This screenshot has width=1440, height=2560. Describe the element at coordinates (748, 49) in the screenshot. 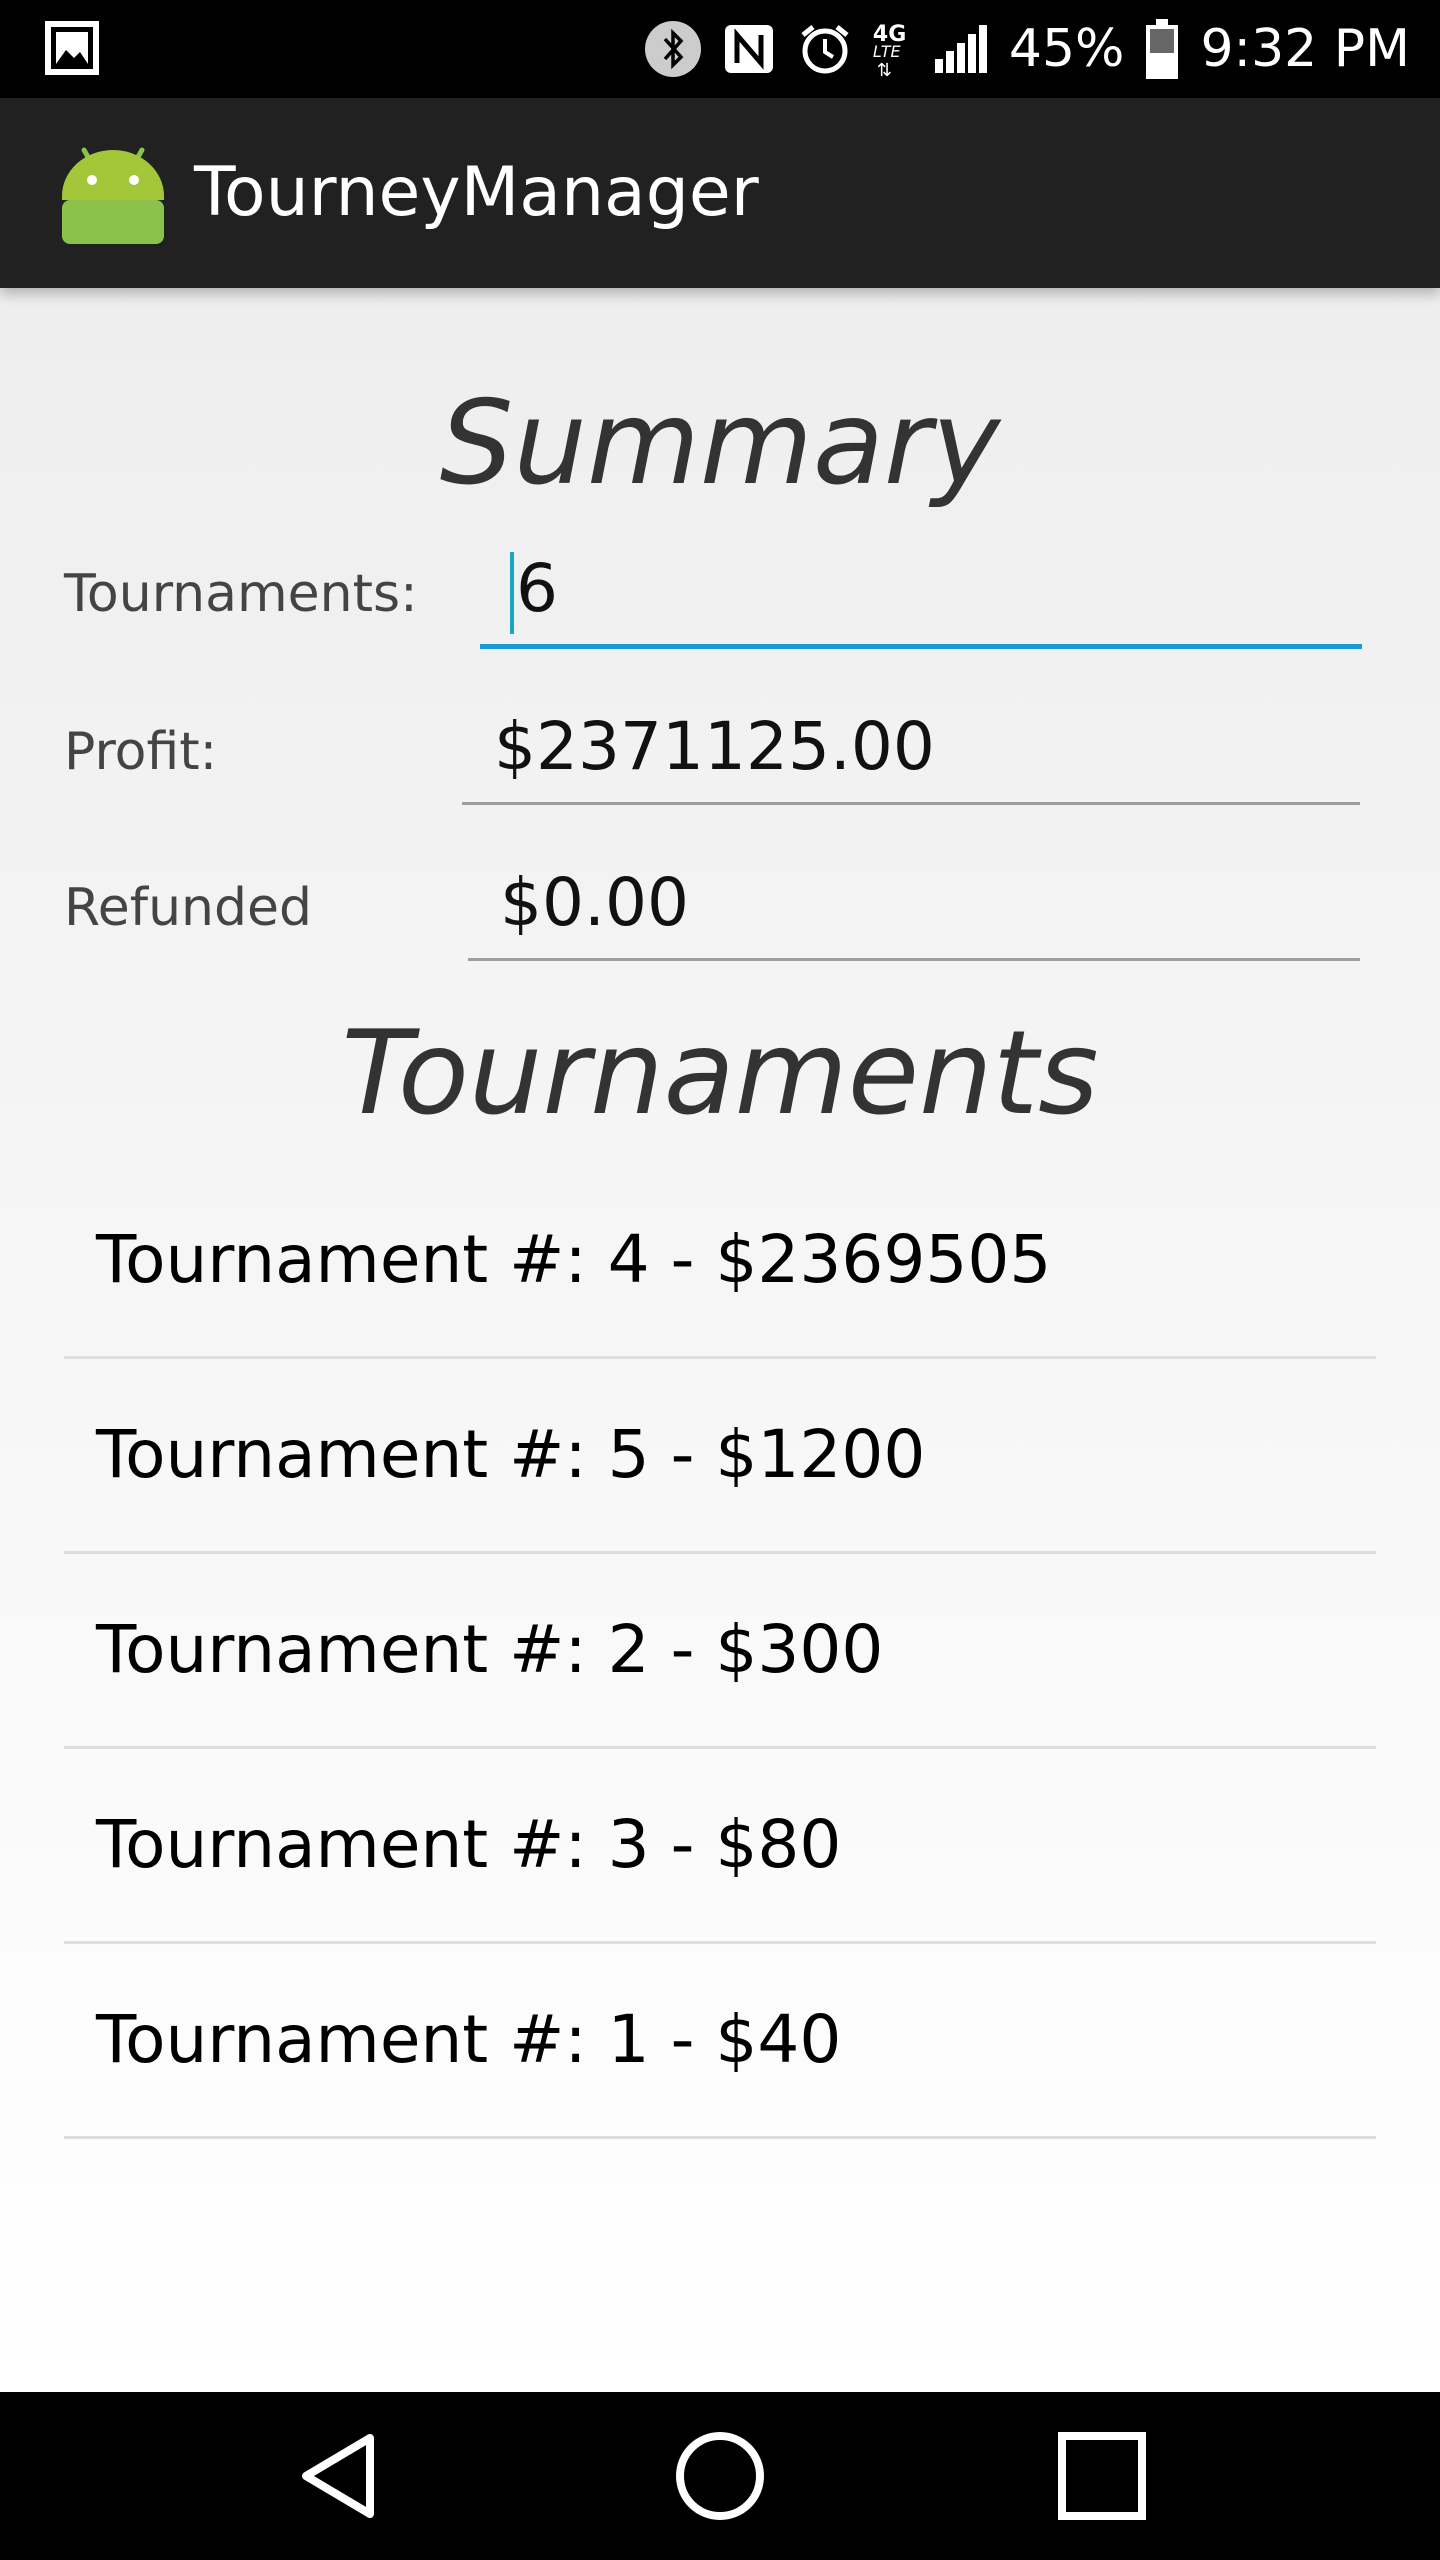

I see `nfc-icon` at that location.